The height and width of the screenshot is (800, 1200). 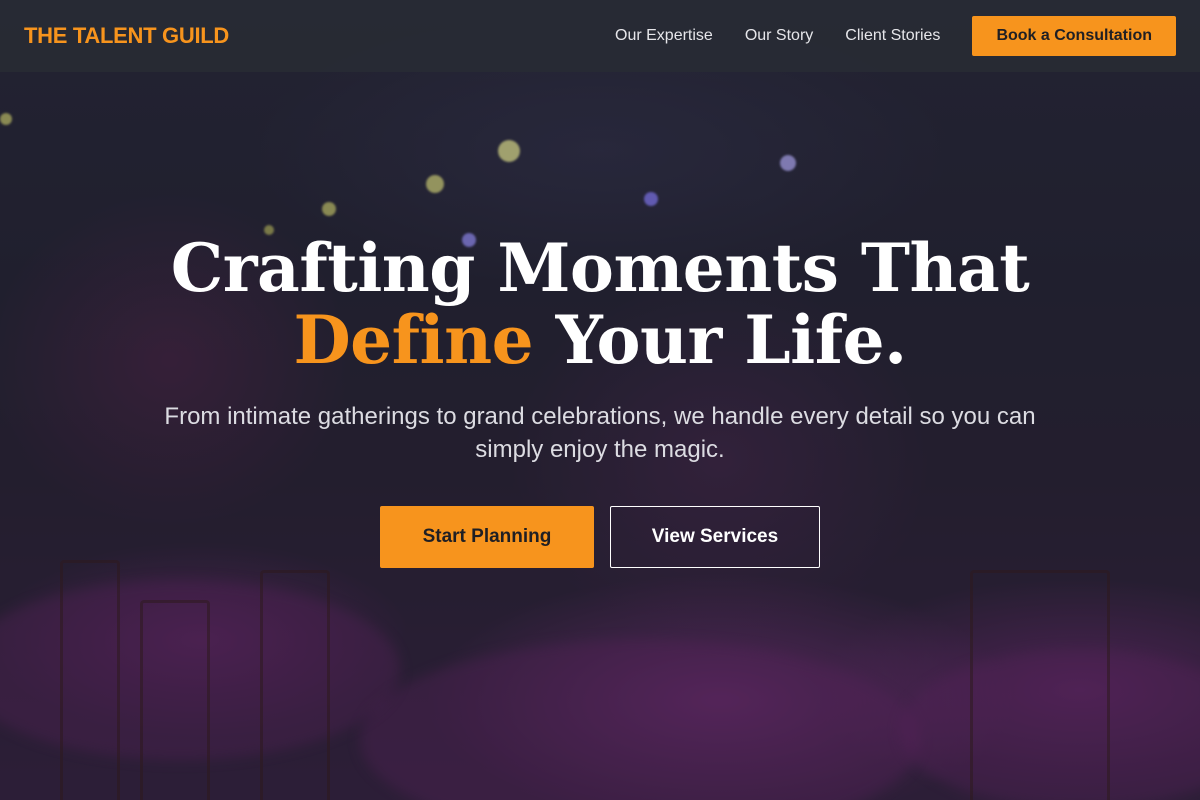 I want to click on view-services-button: View Services, so click(x=715, y=537).